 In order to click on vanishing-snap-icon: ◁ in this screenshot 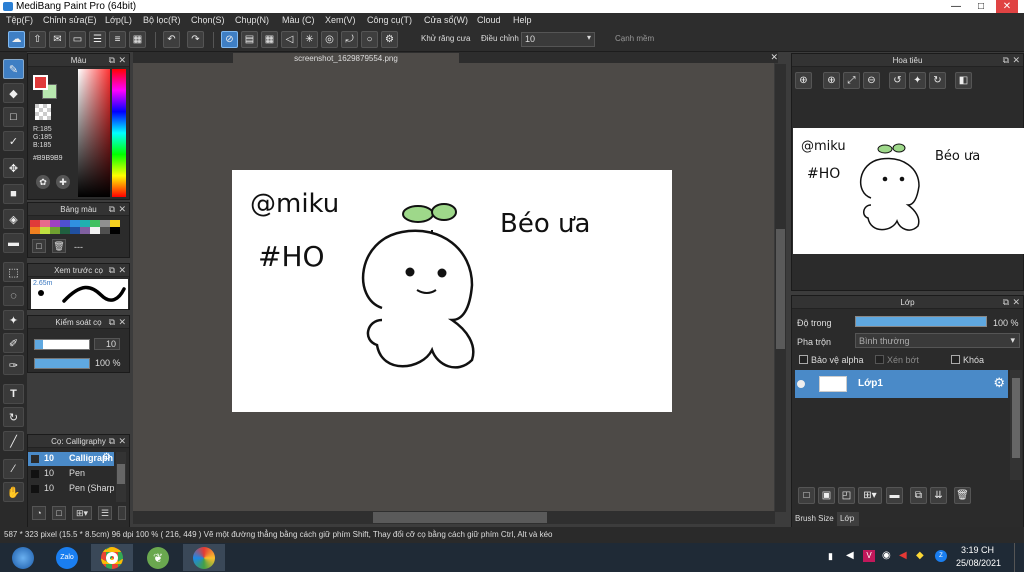, I will do `click(289, 39)`.